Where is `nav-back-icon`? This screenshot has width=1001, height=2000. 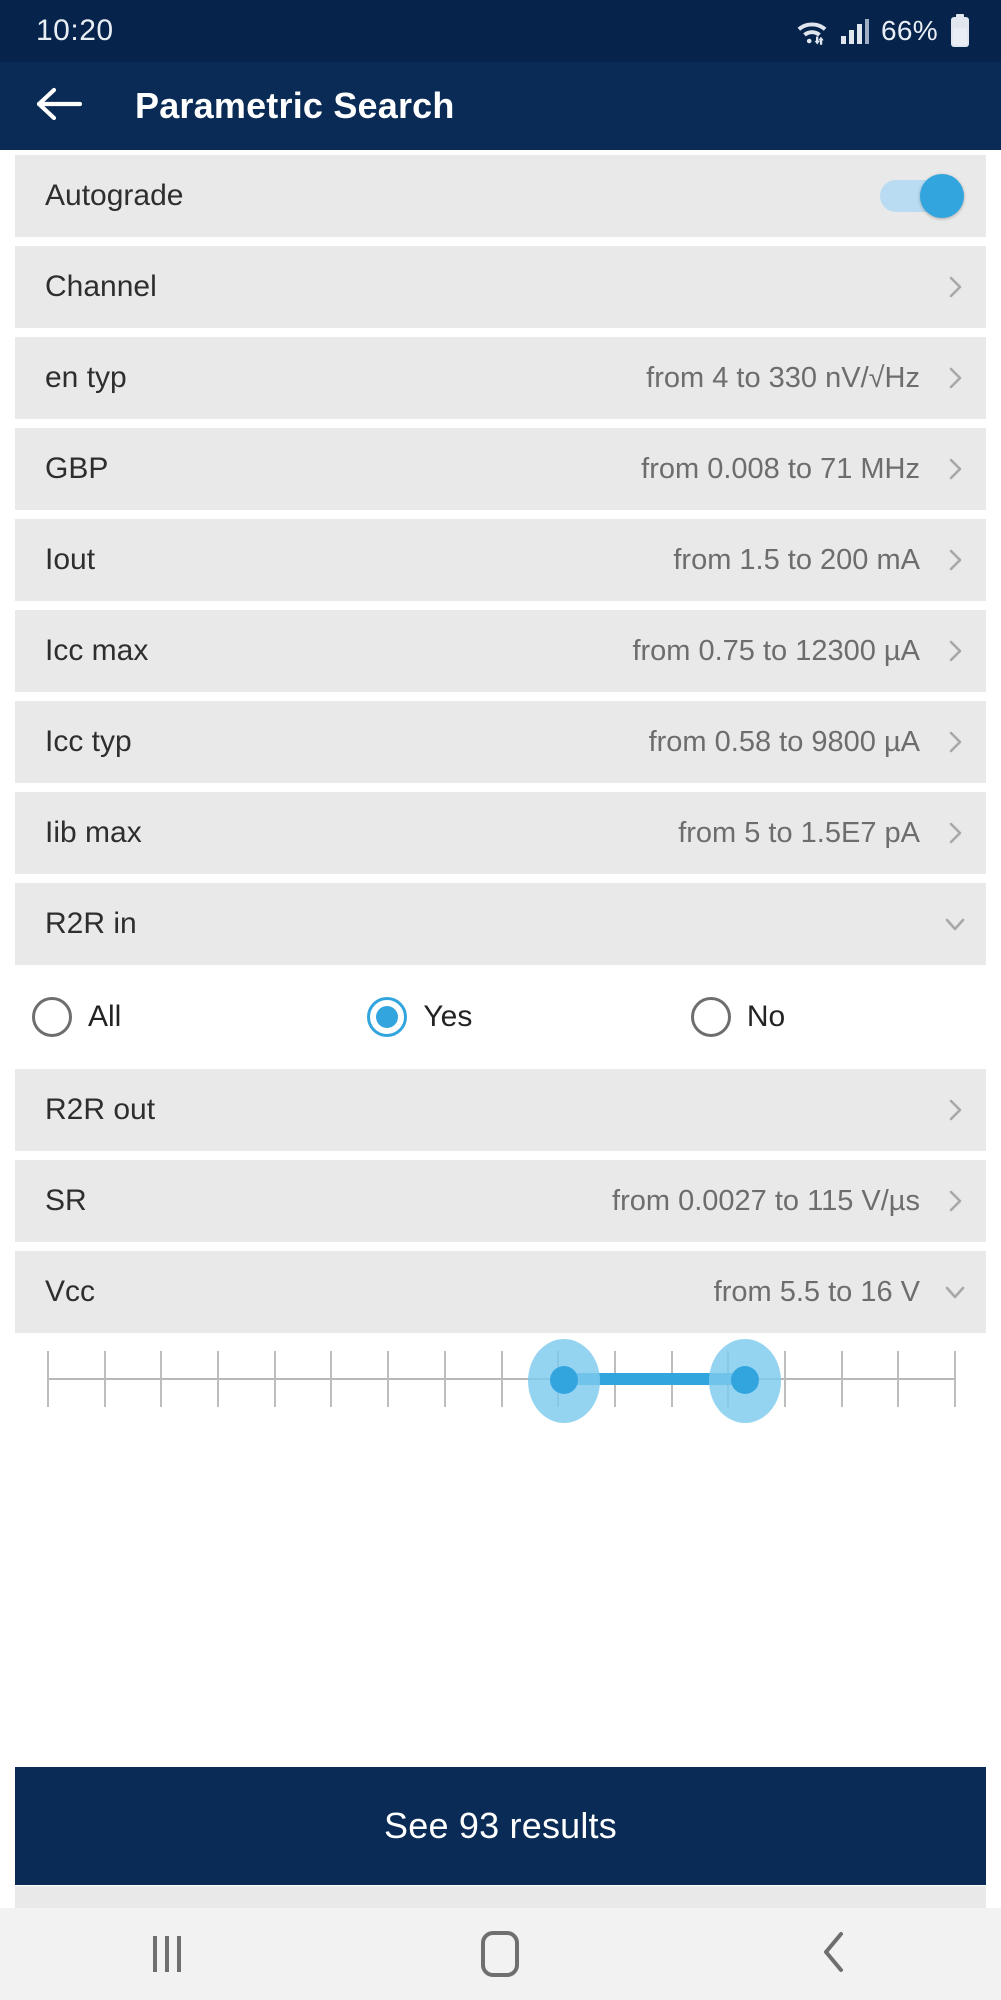
nav-back-icon is located at coordinates (834, 1954).